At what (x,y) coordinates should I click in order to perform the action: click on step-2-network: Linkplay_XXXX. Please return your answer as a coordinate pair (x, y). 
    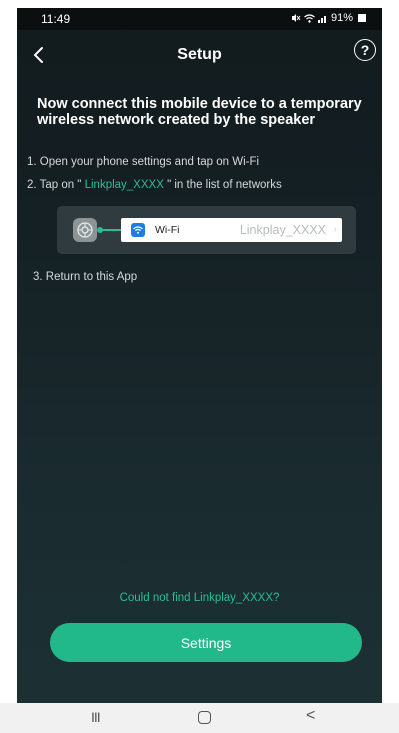
    Looking at the image, I should click on (124, 185).